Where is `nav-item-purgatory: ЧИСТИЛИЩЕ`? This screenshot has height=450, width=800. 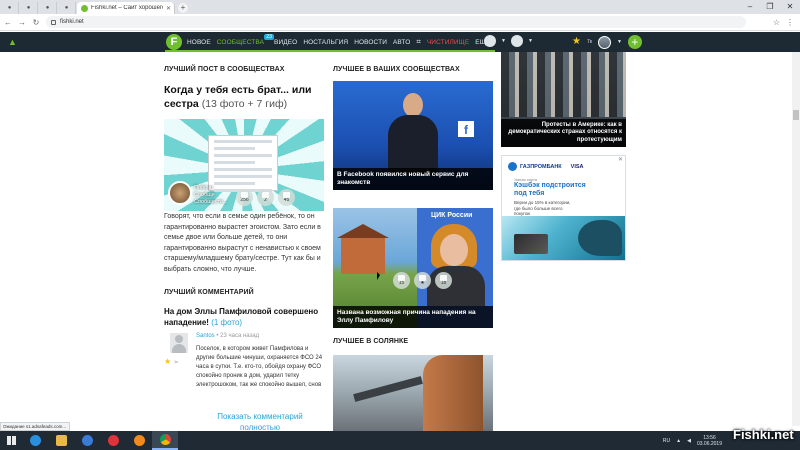 nav-item-purgatory: ЧИСТИЛИЩЕ is located at coordinates (448, 42).